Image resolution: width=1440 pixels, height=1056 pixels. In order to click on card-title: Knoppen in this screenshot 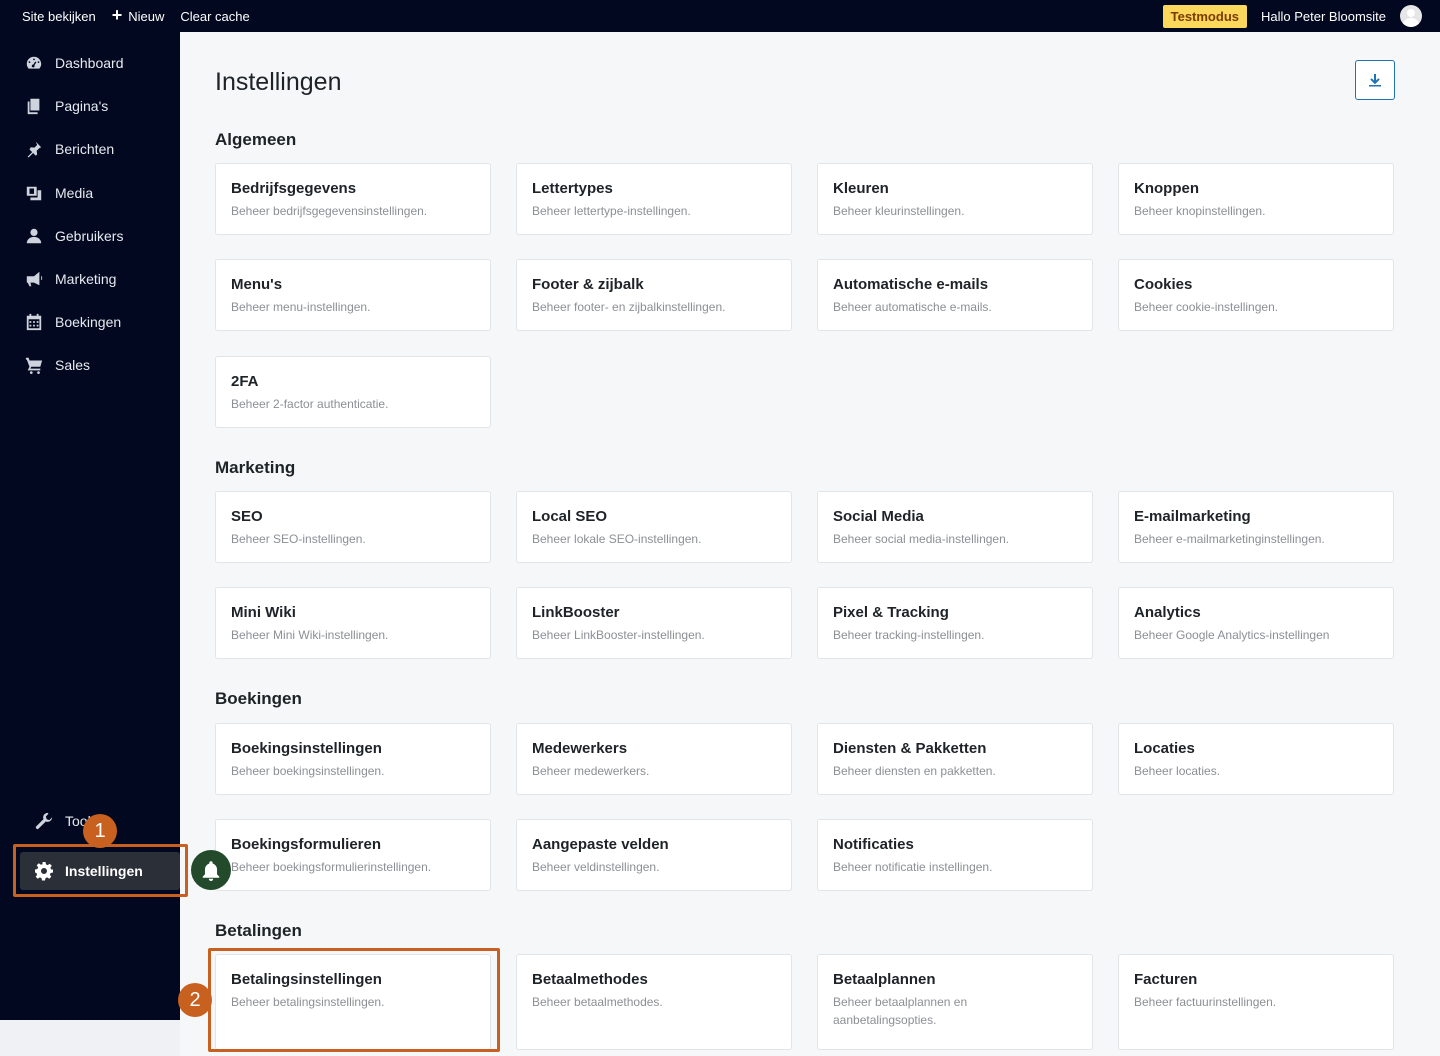, I will do `click(1166, 188)`.